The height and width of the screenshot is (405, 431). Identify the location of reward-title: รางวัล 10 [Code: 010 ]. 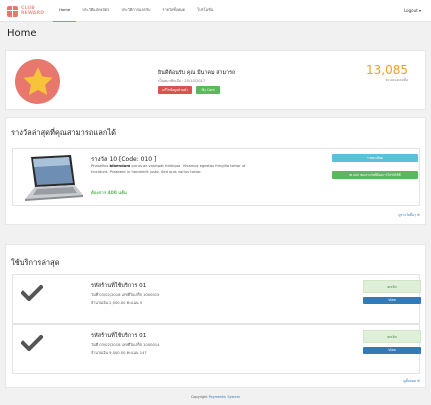
(124, 159).